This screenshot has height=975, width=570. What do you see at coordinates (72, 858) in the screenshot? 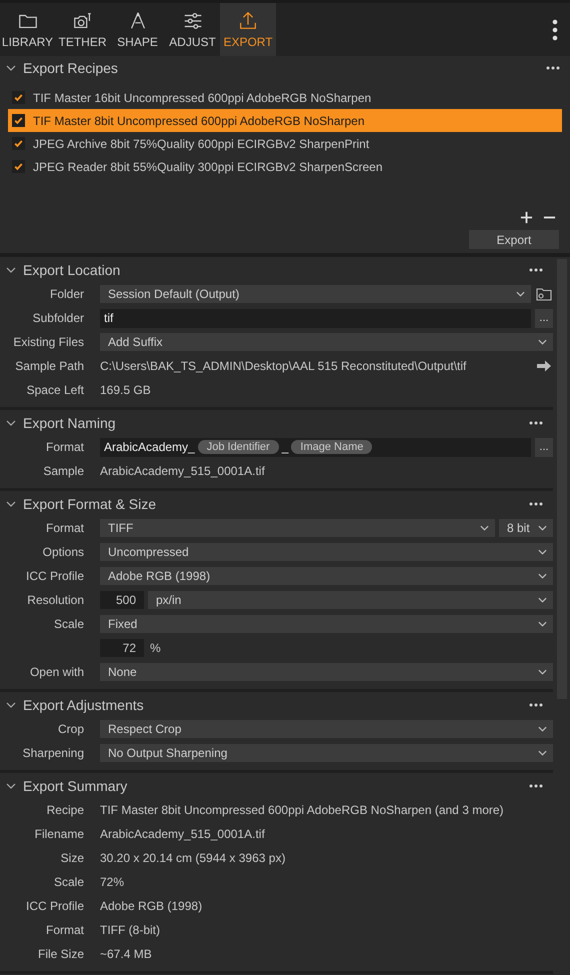
I see `field-label: Size` at bounding box center [72, 858].